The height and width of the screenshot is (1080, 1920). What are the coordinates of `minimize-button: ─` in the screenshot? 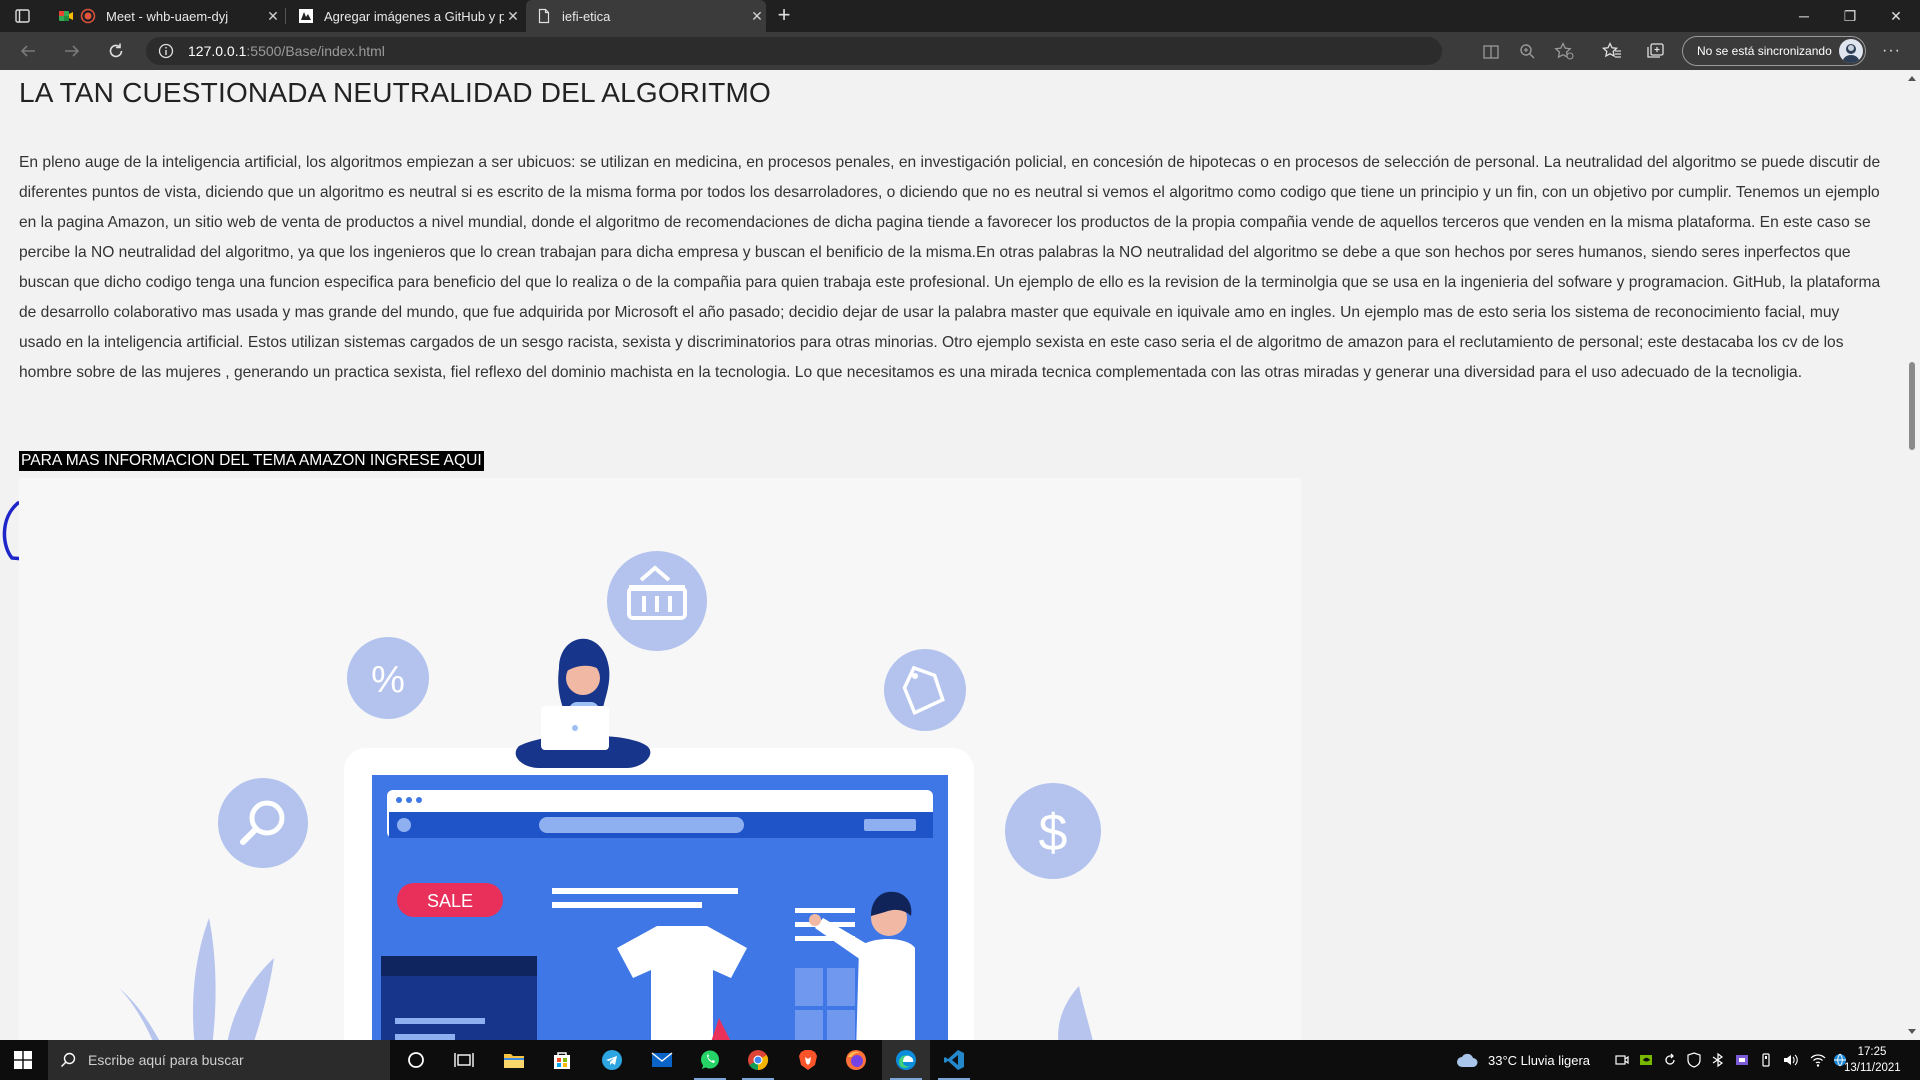 It's located at (1804, 16).